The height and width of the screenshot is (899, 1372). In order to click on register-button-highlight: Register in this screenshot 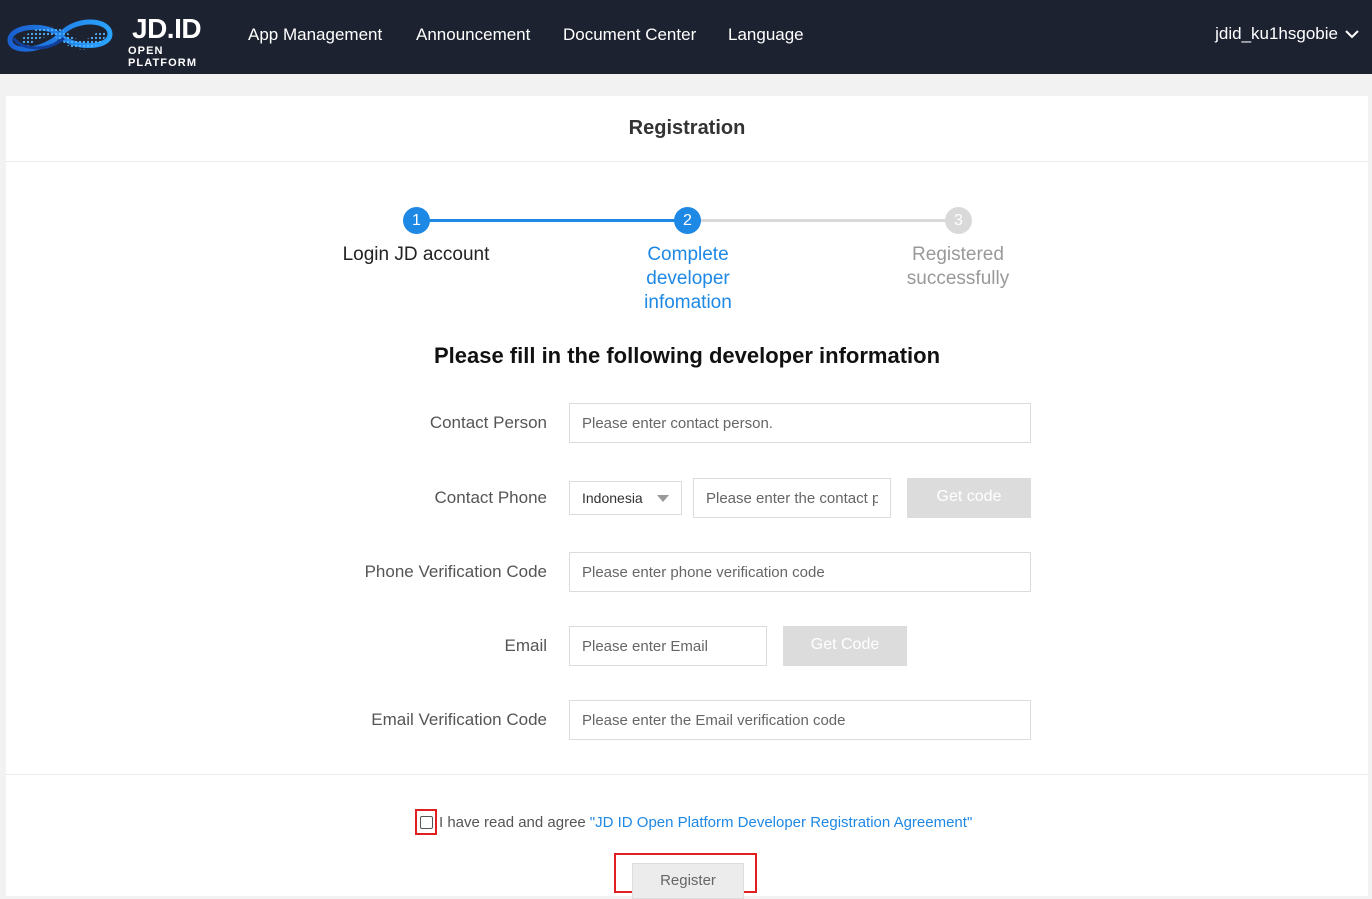, I will do `click(685, 876)`.